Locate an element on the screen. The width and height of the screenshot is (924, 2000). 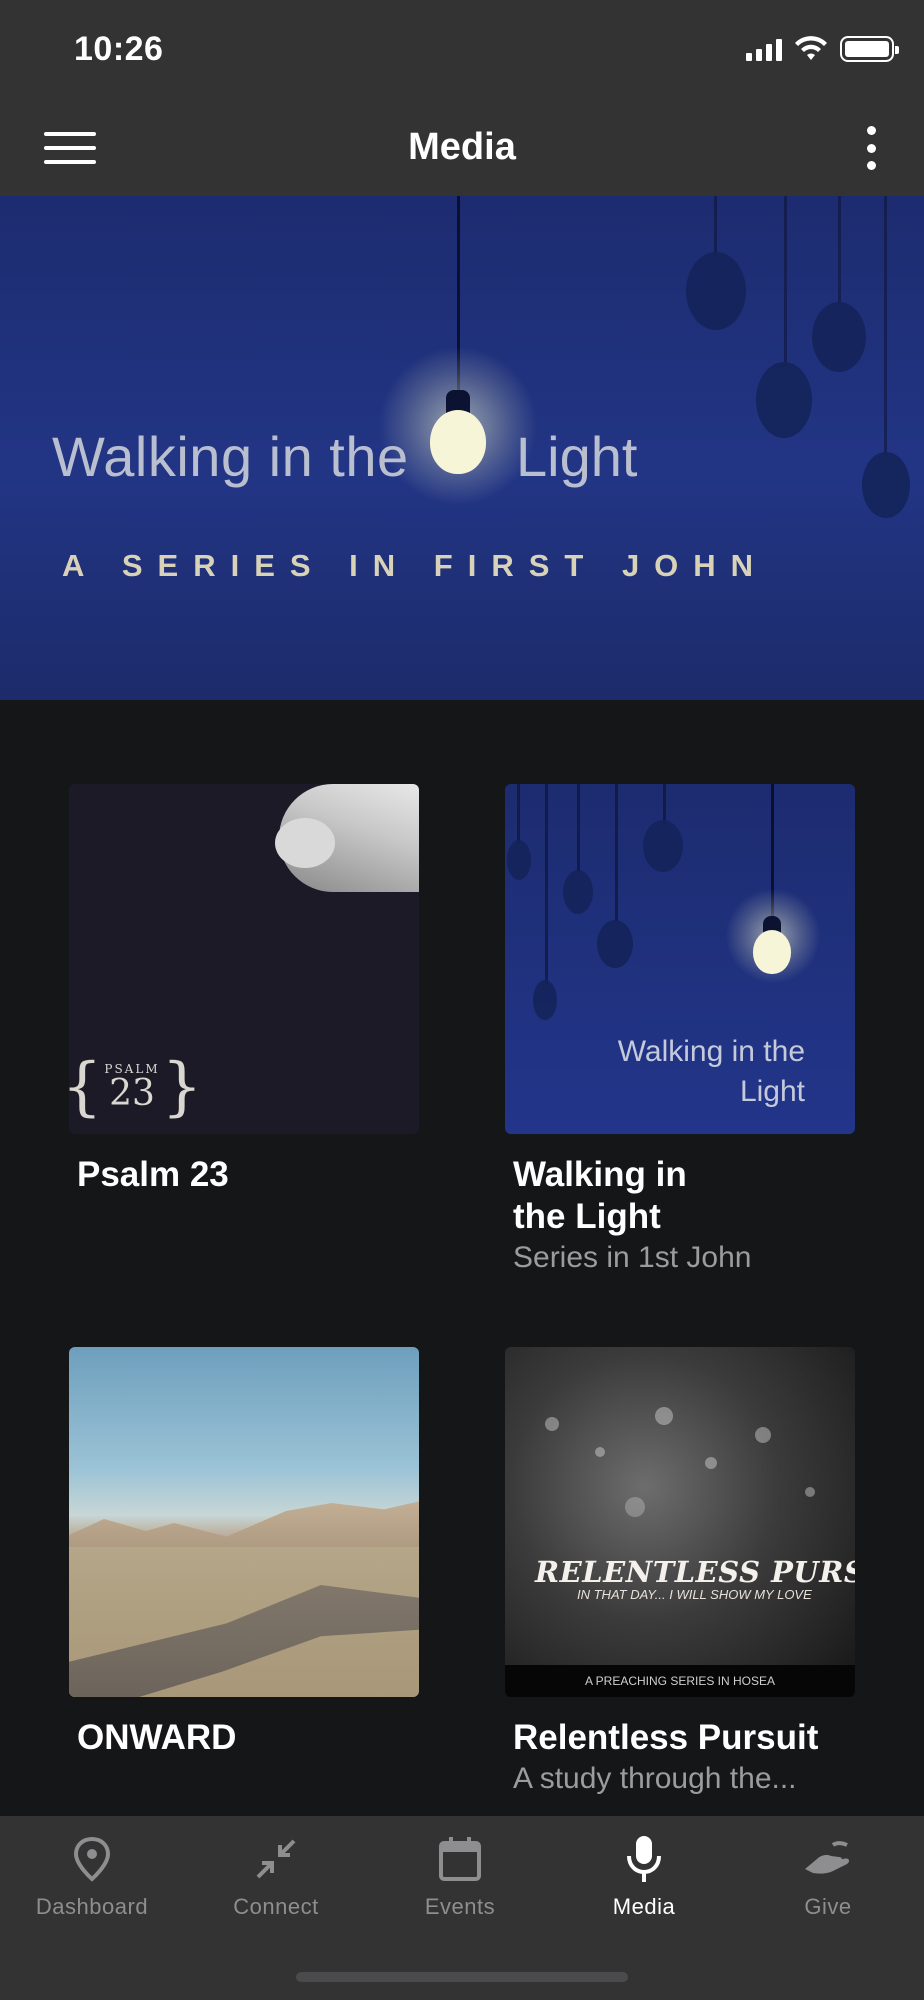
more-options-icon is located at coordinates (871, 148).